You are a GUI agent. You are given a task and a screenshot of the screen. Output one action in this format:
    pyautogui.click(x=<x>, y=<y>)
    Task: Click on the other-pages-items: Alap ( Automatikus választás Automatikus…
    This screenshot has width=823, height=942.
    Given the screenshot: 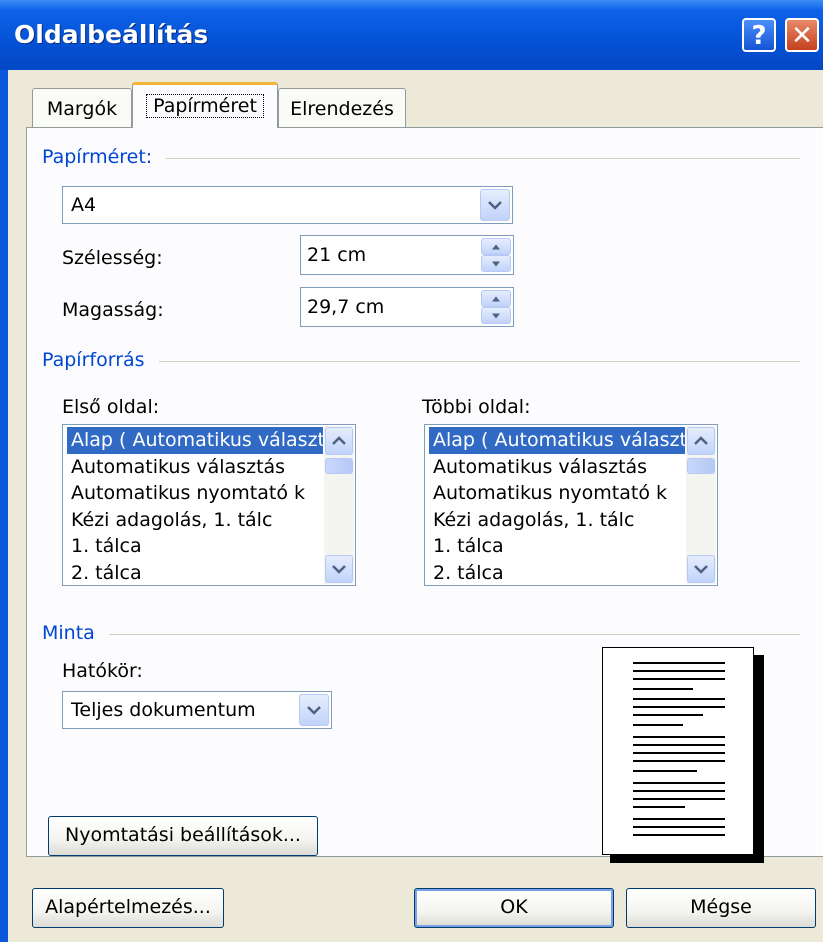 What is the action you would take?
    pyautogui.click(x=557, y=506)
    